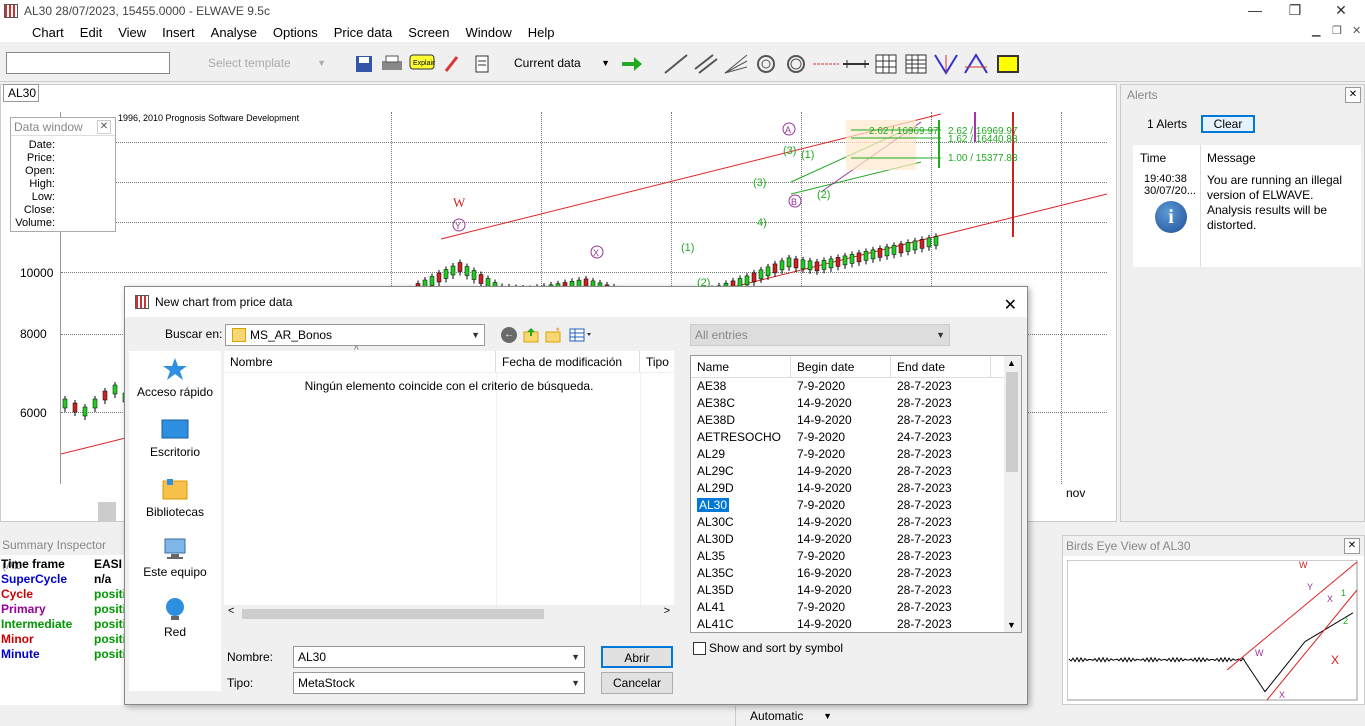  Describe the element at coordinates (856, 590) in the screenshot. I see `entry-row: AL35D 14-9-2020 28-7-2023` at that location.